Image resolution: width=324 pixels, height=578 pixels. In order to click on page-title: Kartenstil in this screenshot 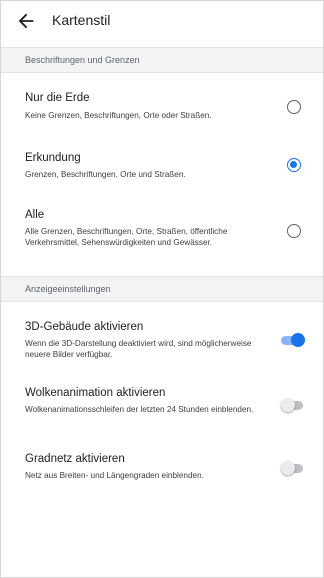, I will do `click(81, 20)`.